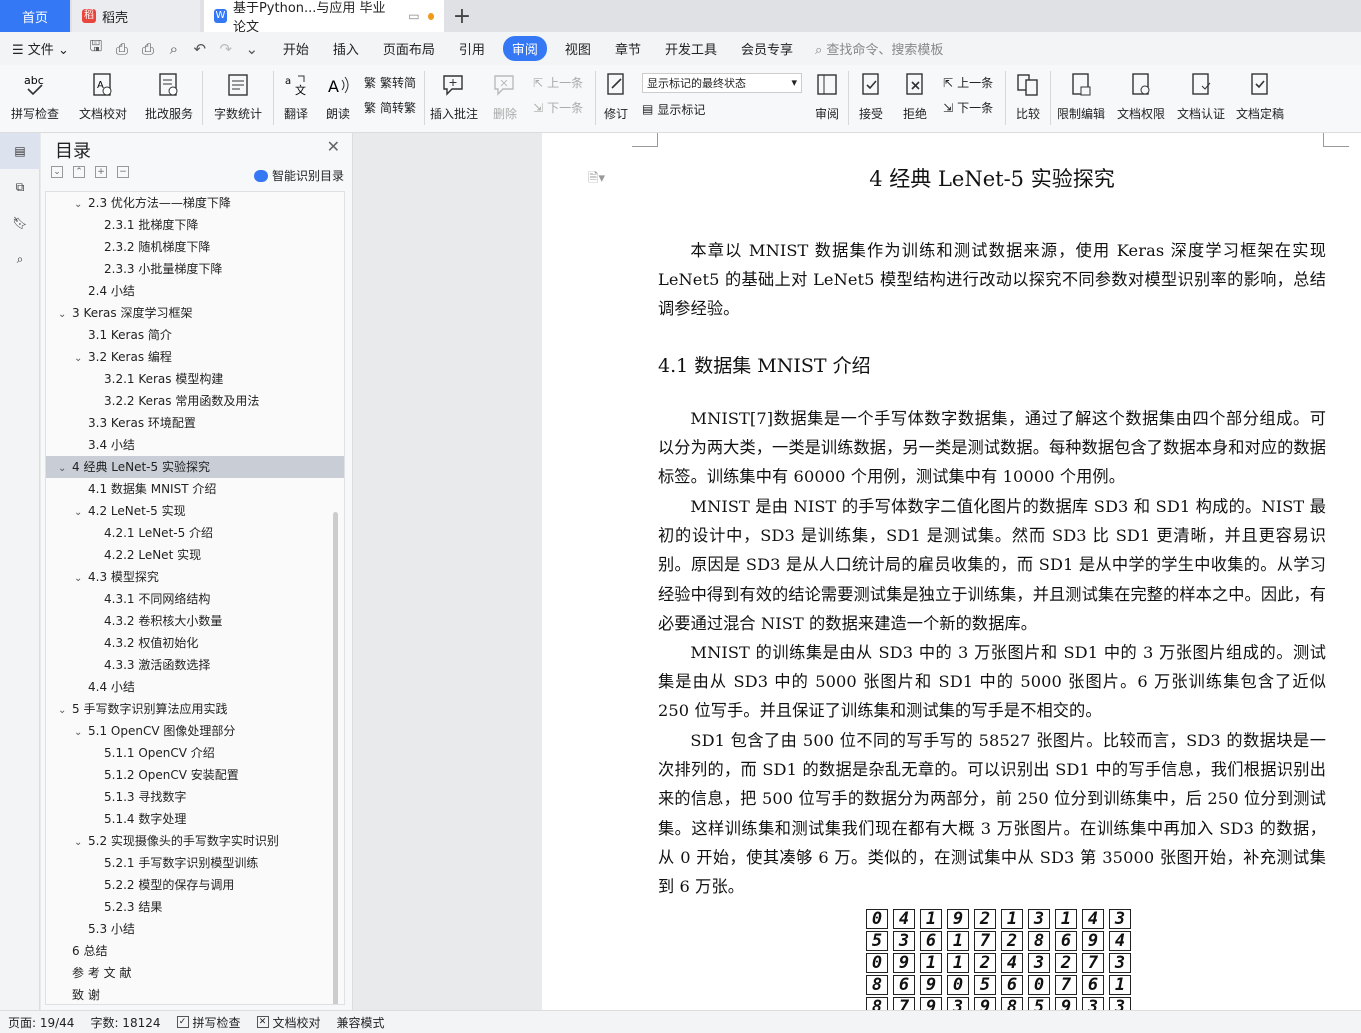 This screenshot has height=1033, width=1361. I want to click on doc-finalize-button: 文档定稿, so click(1260, 99).